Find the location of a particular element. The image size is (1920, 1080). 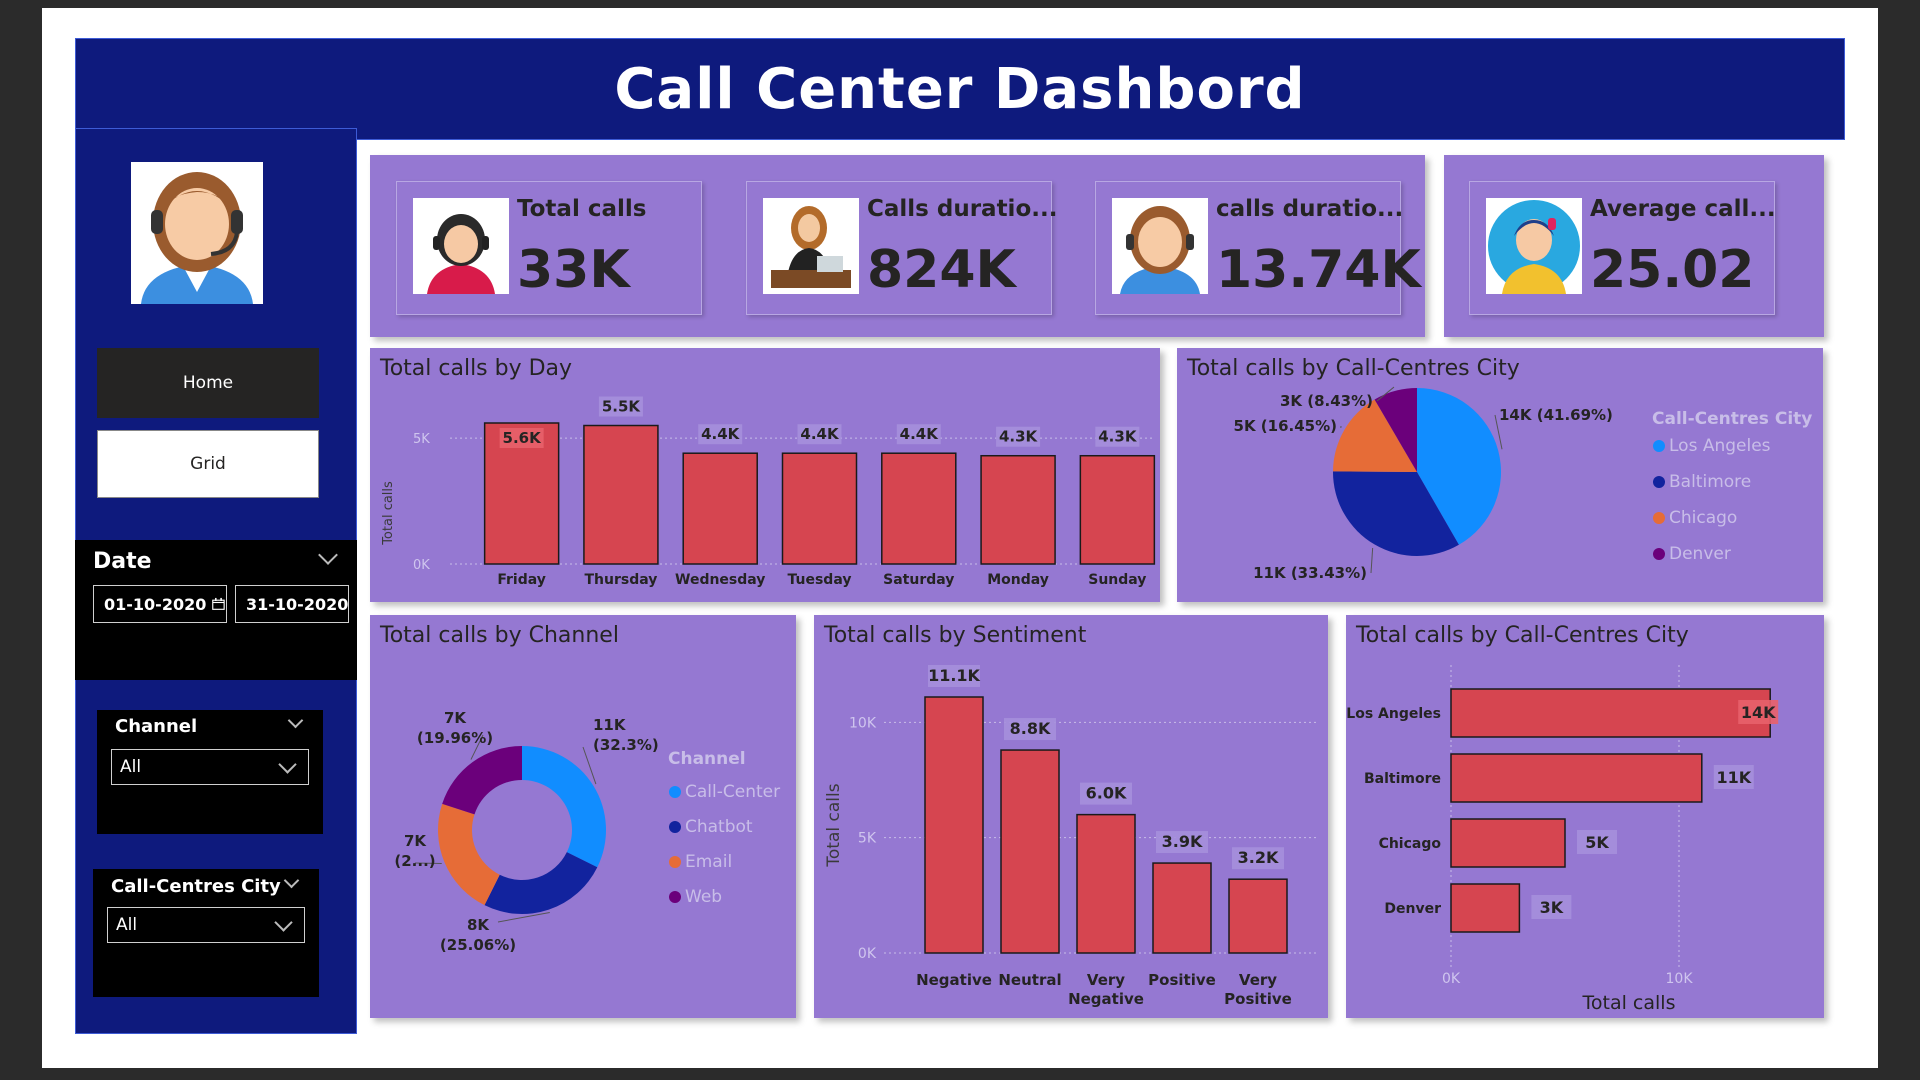

date-end-value: 31-10-2020 is located at coordinates (297, 604).